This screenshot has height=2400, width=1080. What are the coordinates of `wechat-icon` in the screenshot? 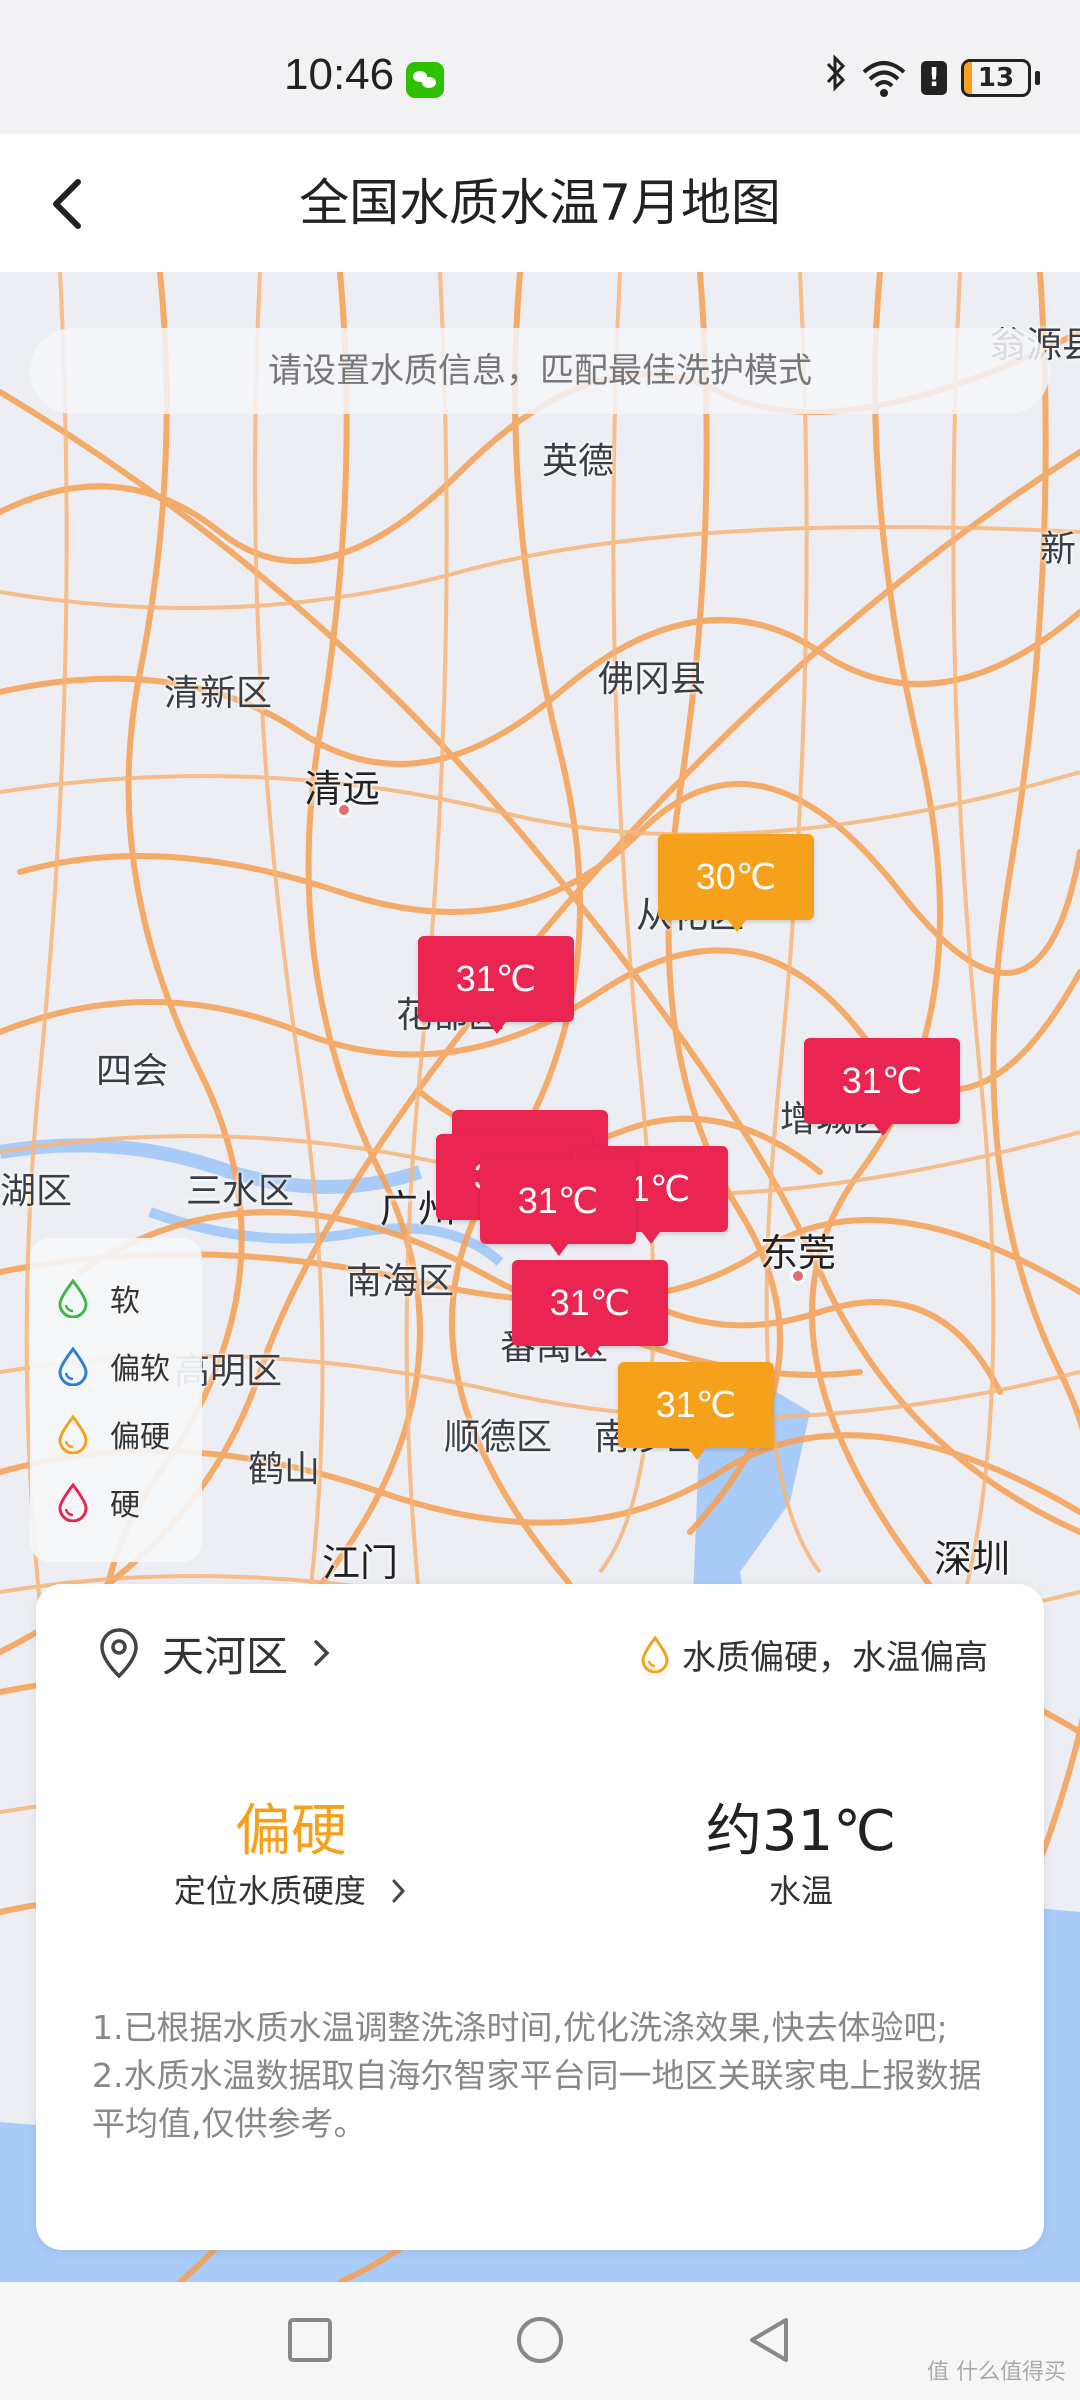 It's located at (425, 80).